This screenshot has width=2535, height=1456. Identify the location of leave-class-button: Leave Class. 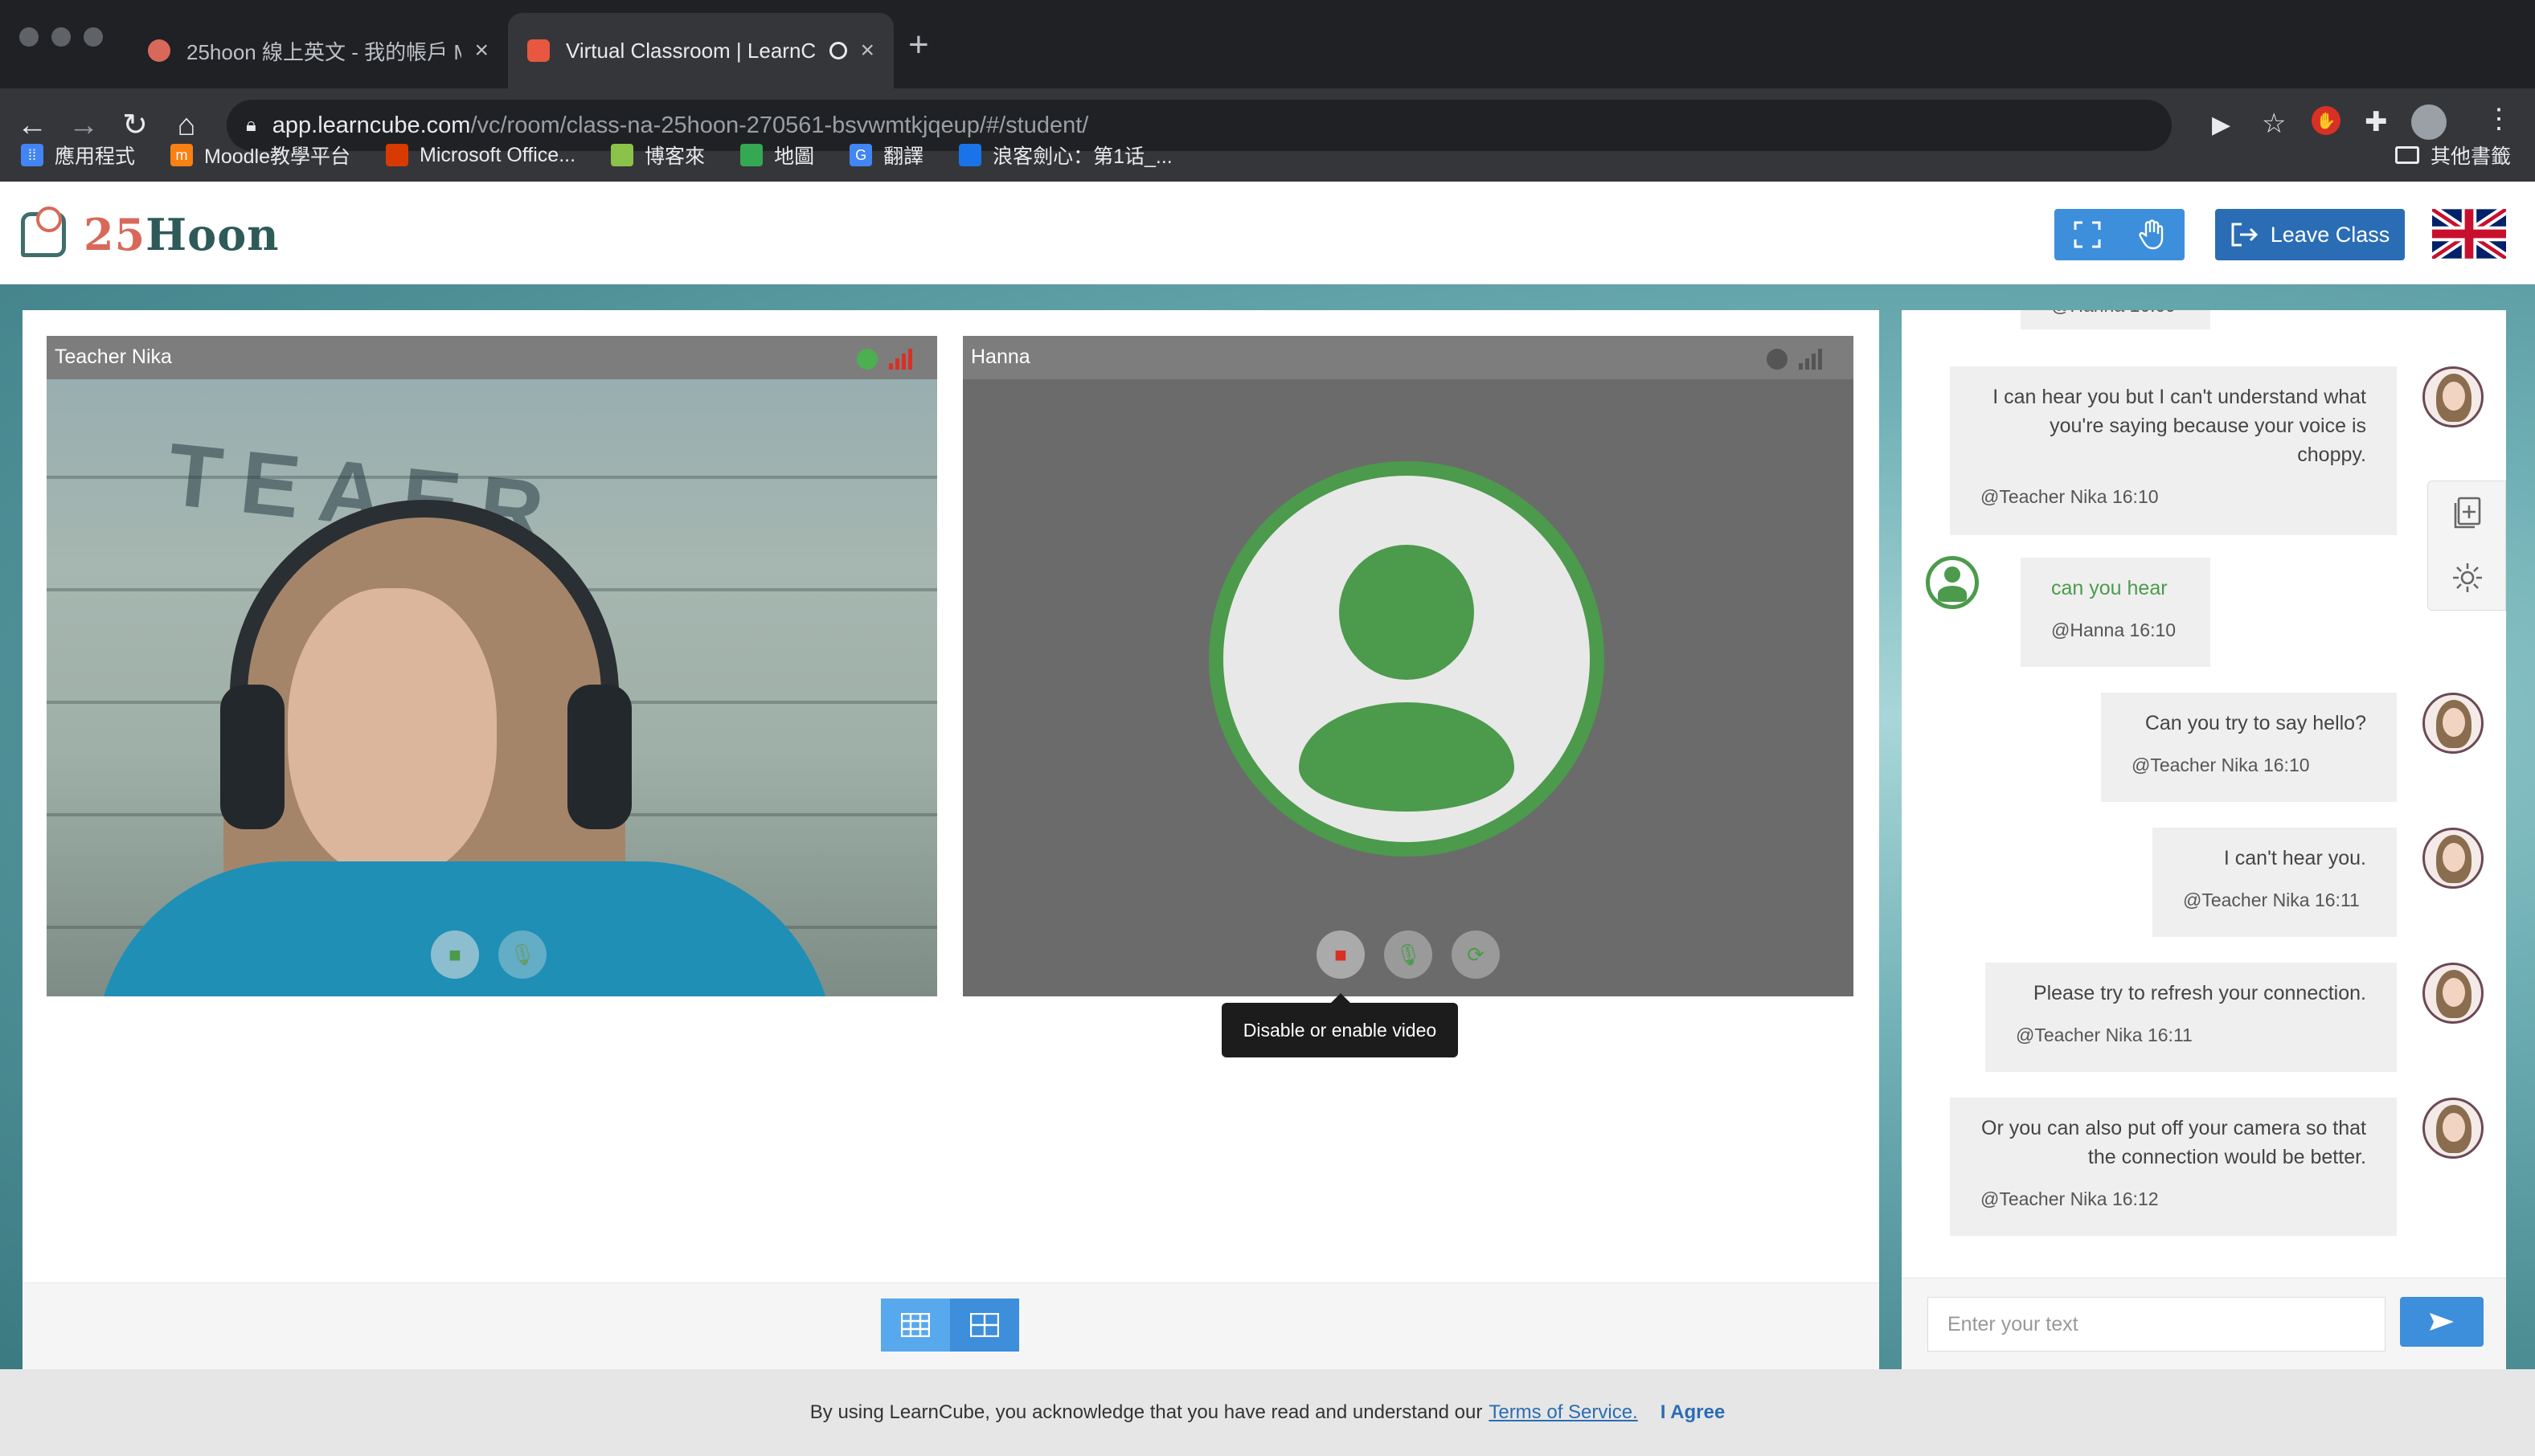
(2310, 234).